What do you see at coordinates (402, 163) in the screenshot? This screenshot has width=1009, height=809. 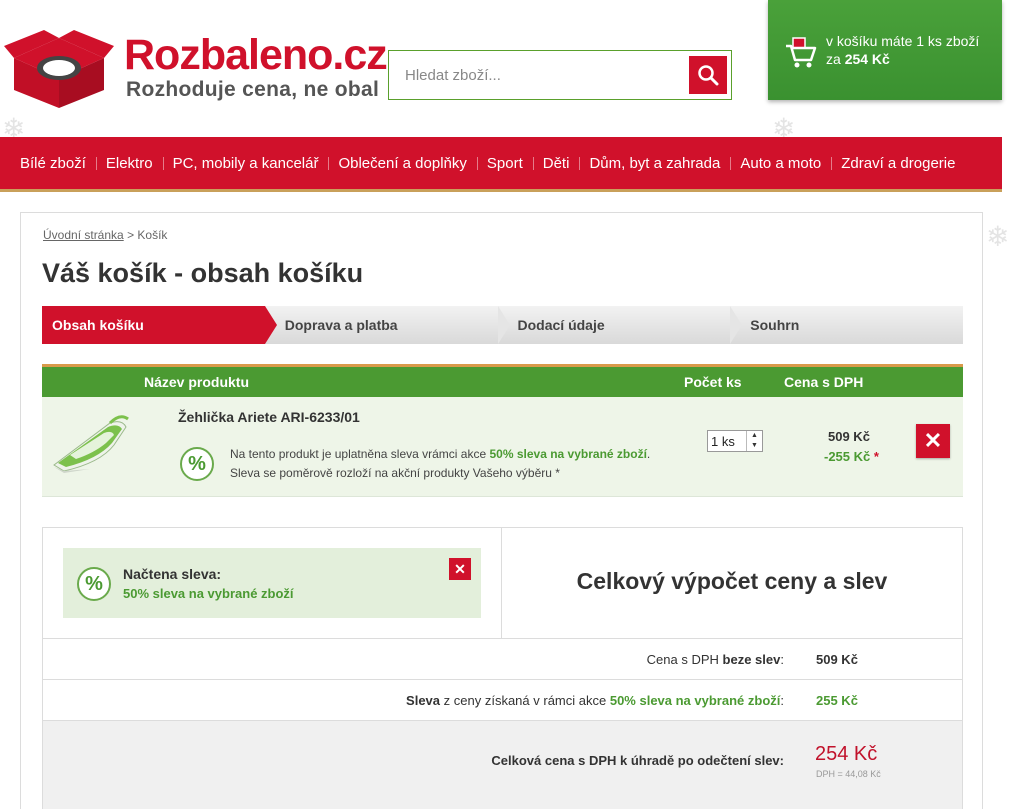 I see `nav-item-obleceni: Oblečení a doplňky` at bounding box center [402, 163].